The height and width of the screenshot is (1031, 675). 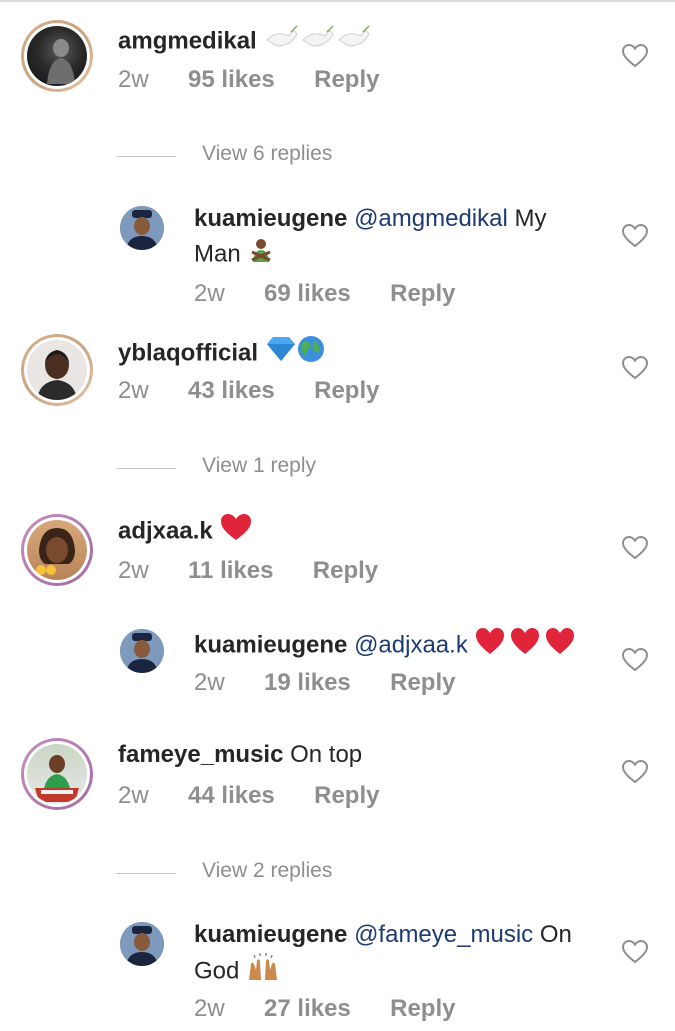 I want to click on username: amgmedikal, so click(x=187, y=40).